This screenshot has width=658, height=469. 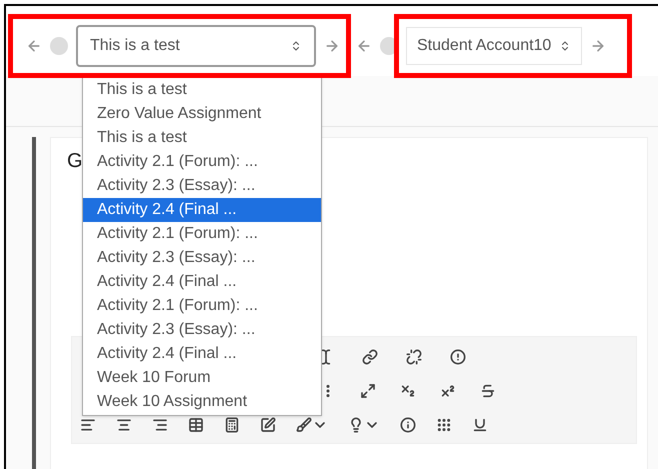 I want to click on user-select: Student Account10, so click(x=494, y=46).